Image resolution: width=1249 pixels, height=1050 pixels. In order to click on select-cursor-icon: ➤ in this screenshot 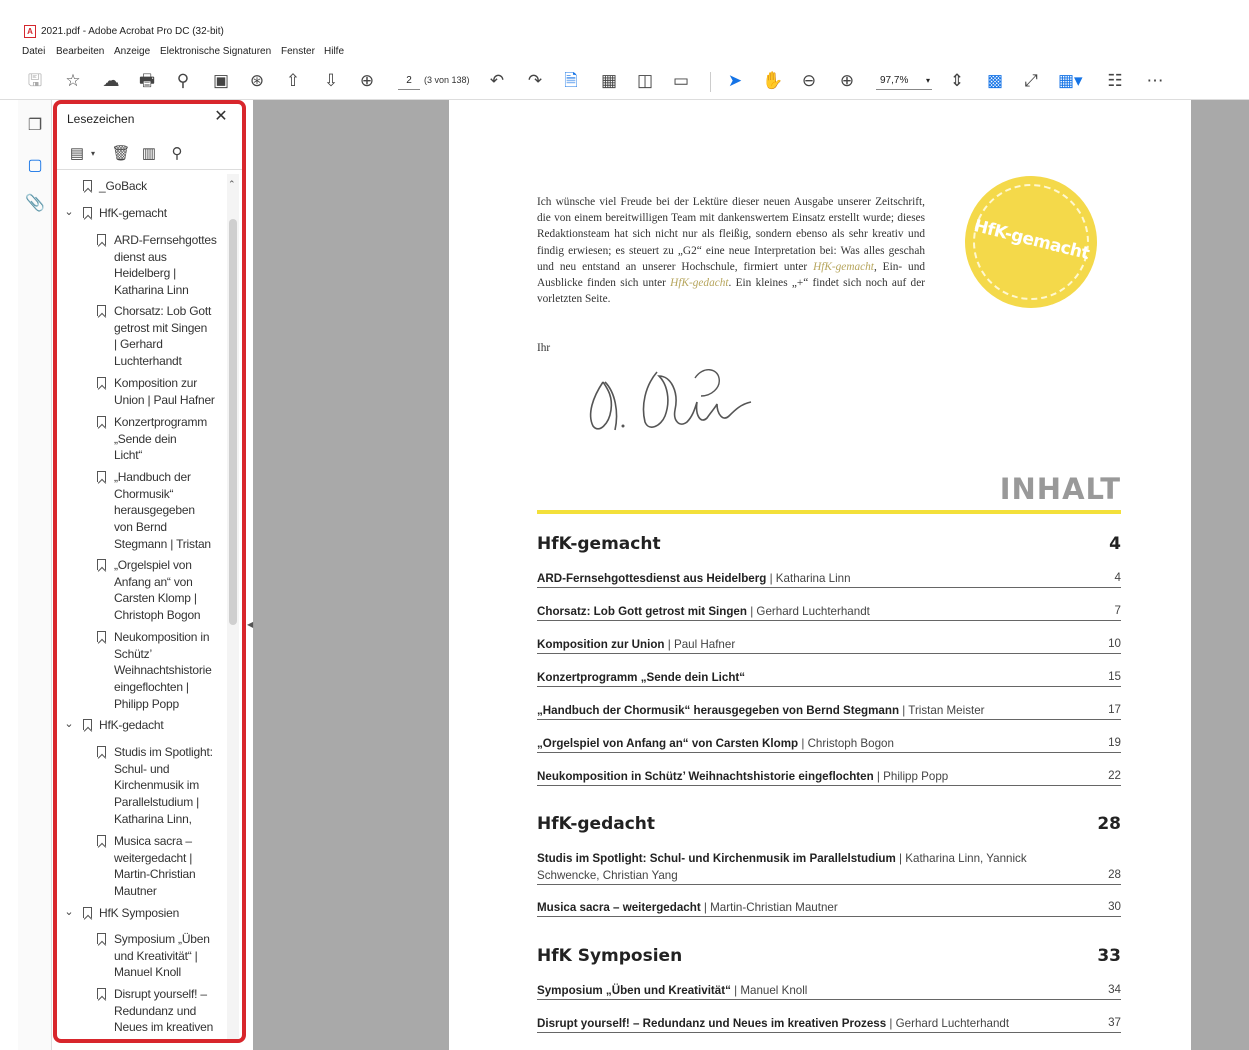, I will do `click(735, 81)`.